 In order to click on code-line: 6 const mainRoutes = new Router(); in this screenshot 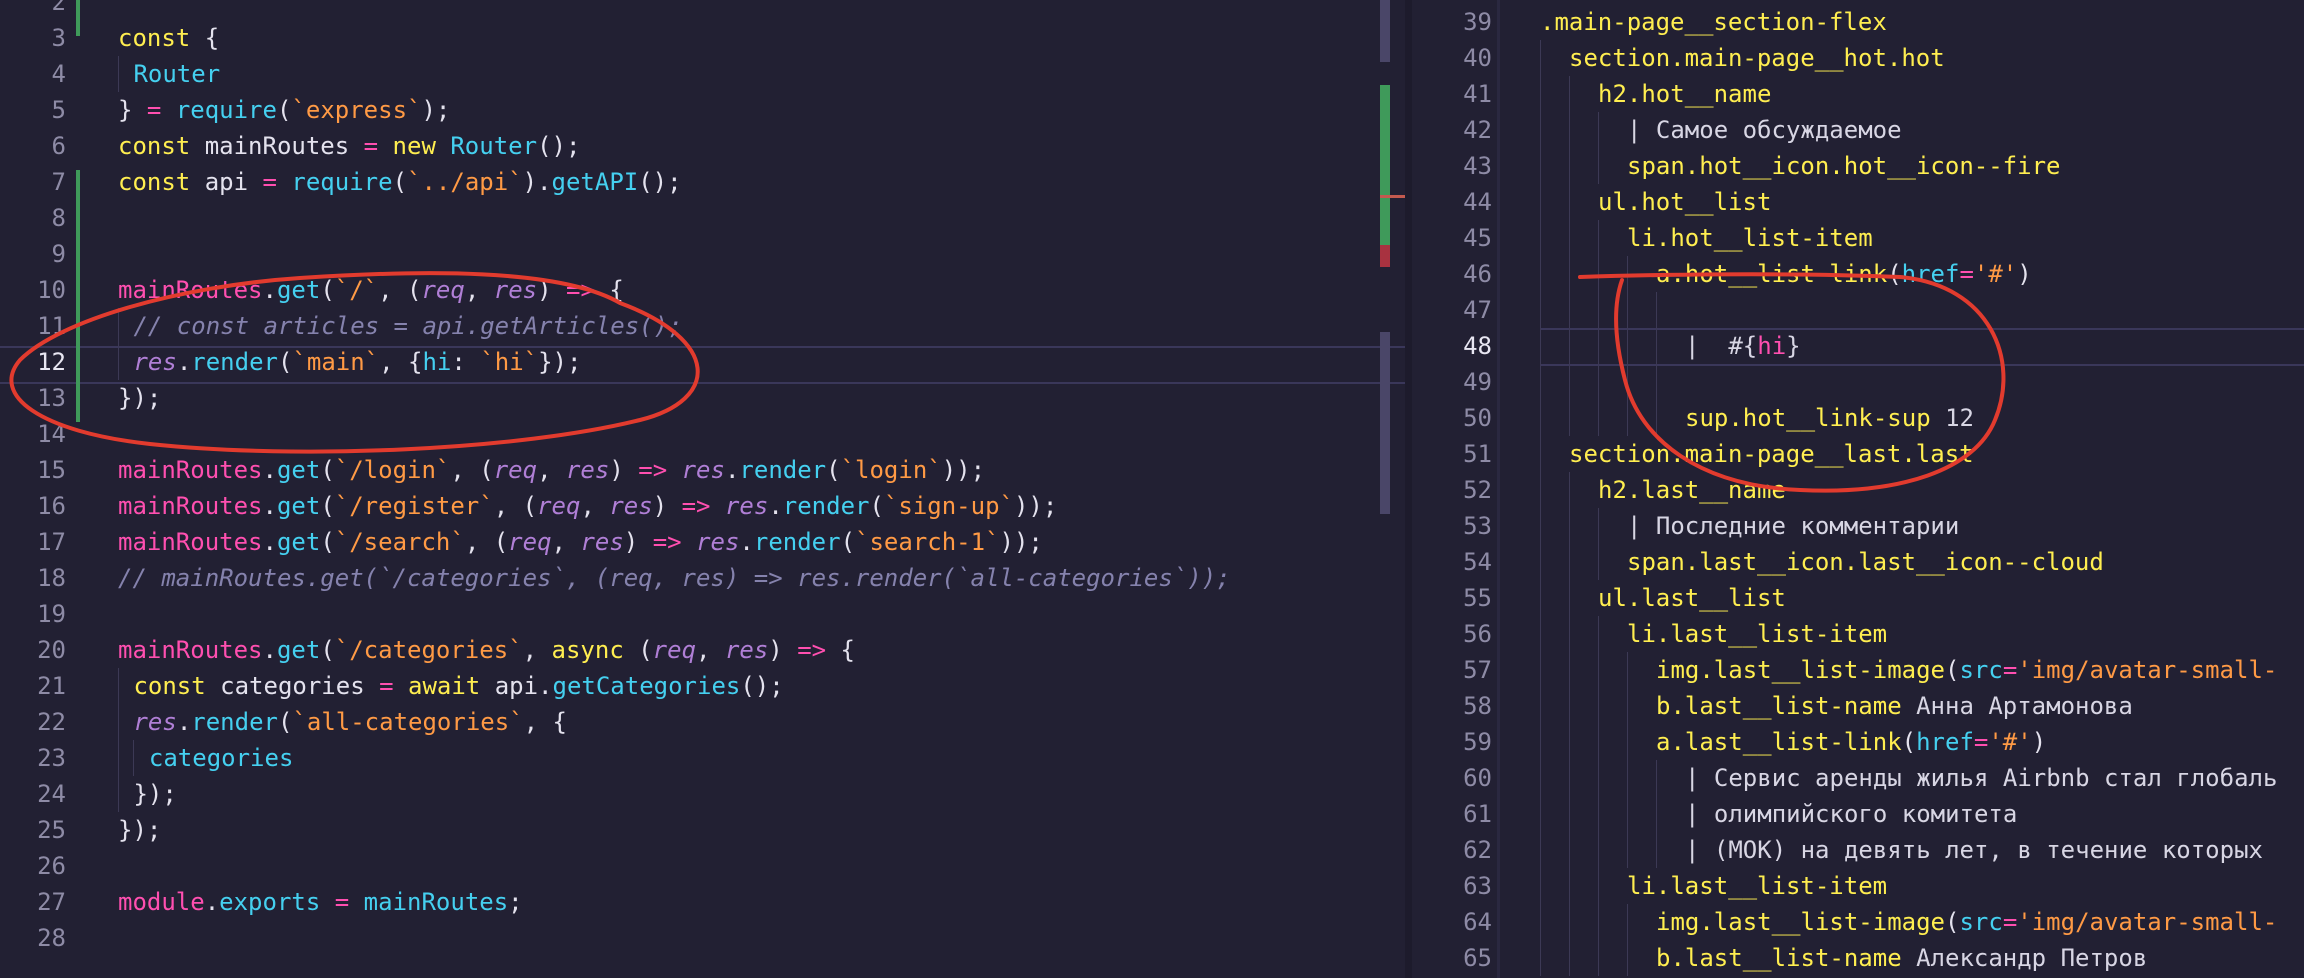, I will do `click(702, 146)`.